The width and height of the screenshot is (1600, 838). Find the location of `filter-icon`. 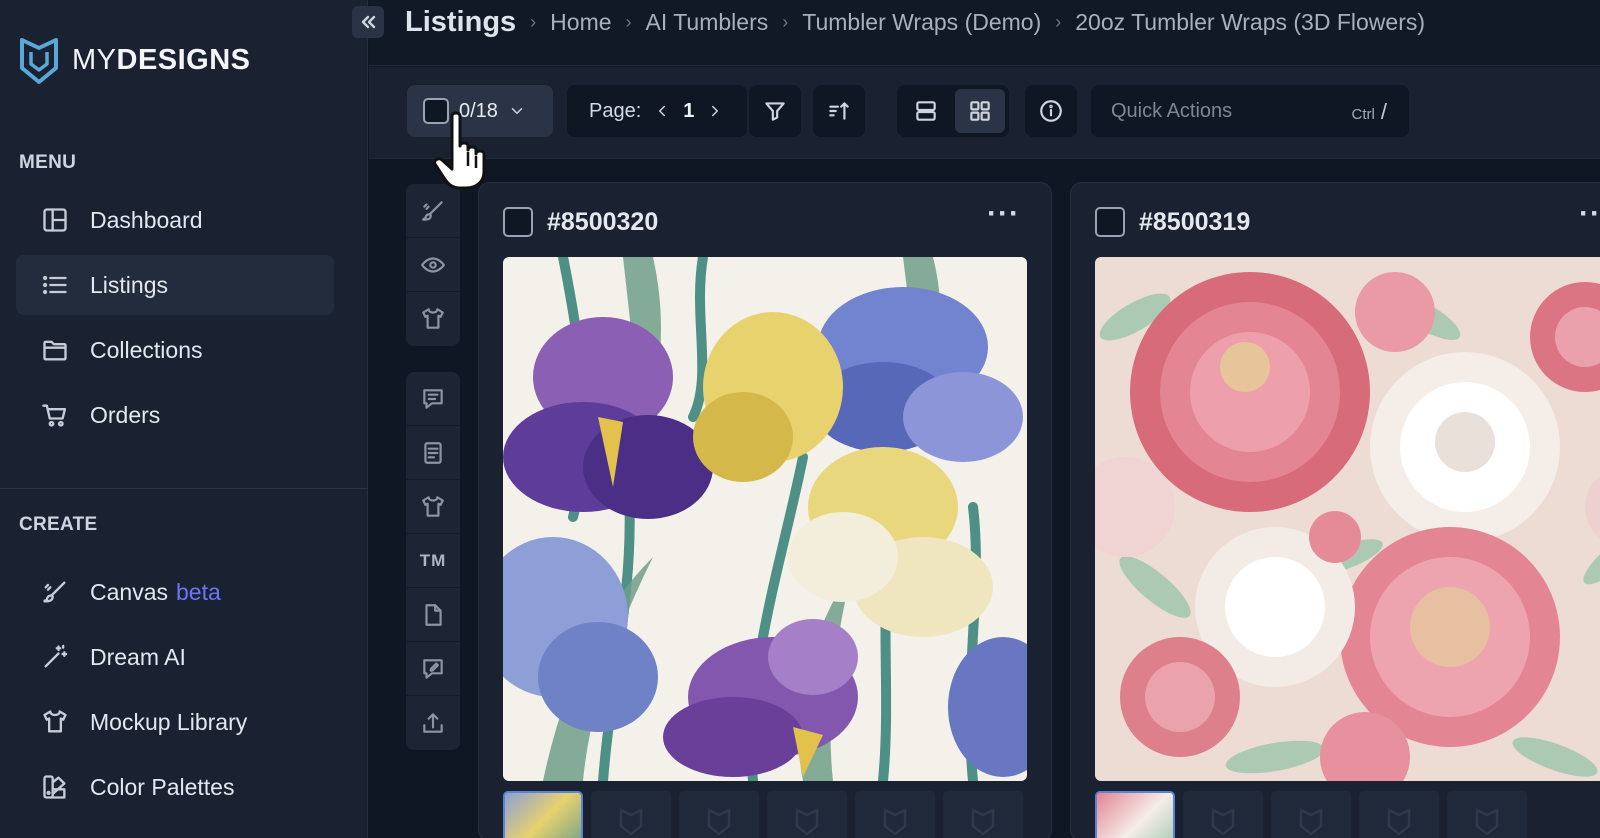

filter-icon is located at coordinates (775, 111).